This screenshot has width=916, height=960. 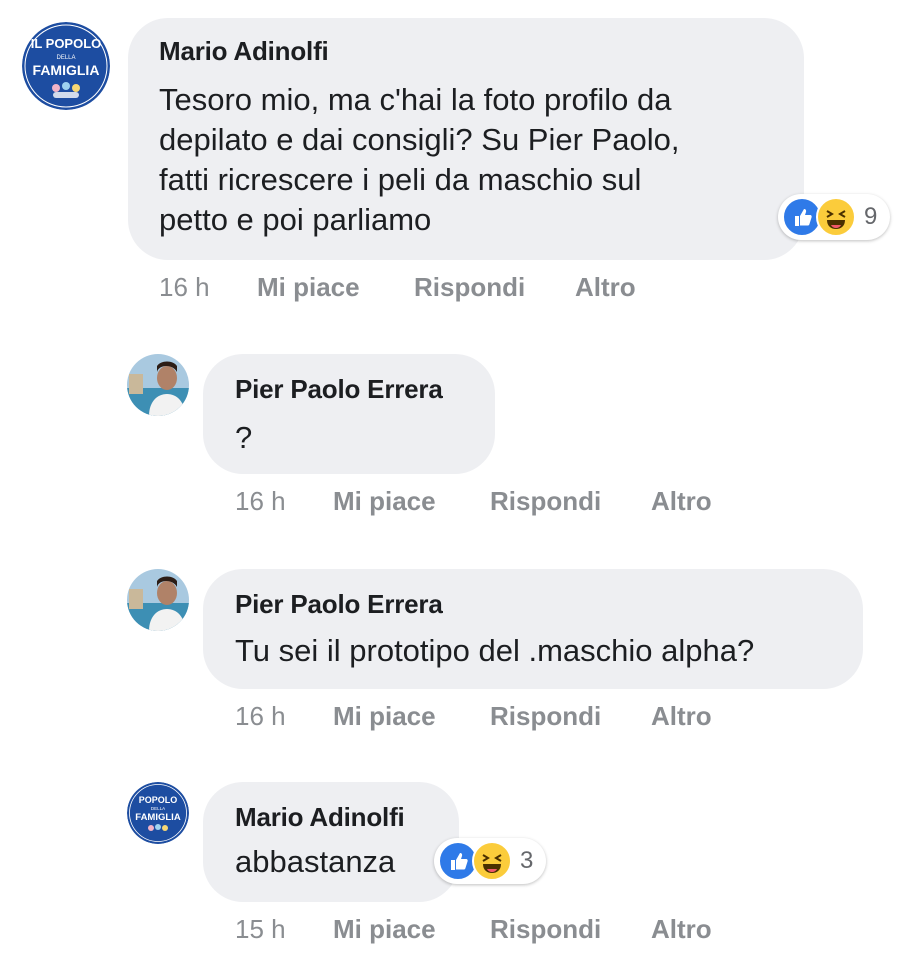 What do you see at coordinates (295, 219) in the screenshot?
I see `comment-text-line: petto e poi parliamo` at bounding box center [295, 219].